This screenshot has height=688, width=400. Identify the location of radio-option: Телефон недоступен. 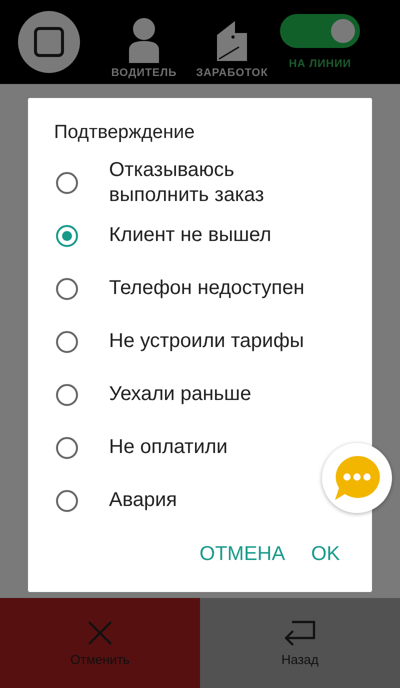
(179, 288).